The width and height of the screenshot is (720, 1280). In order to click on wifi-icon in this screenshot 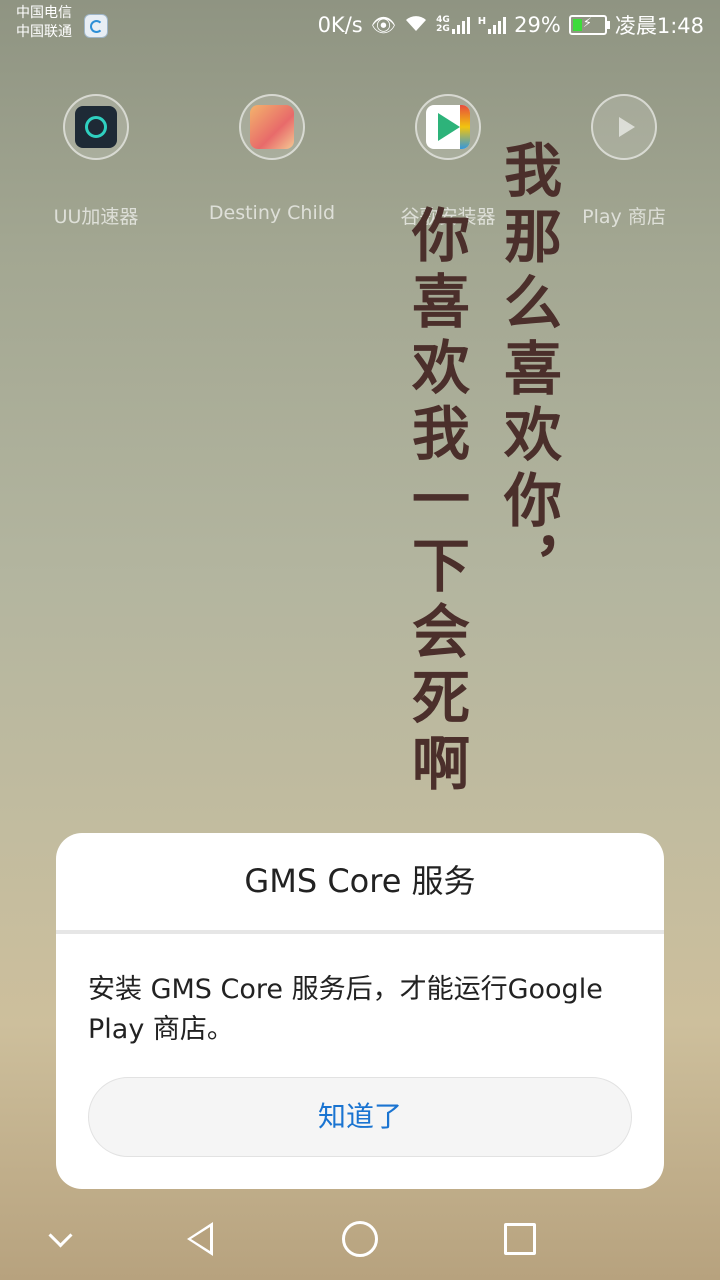, I will do `click(416, 25)`.